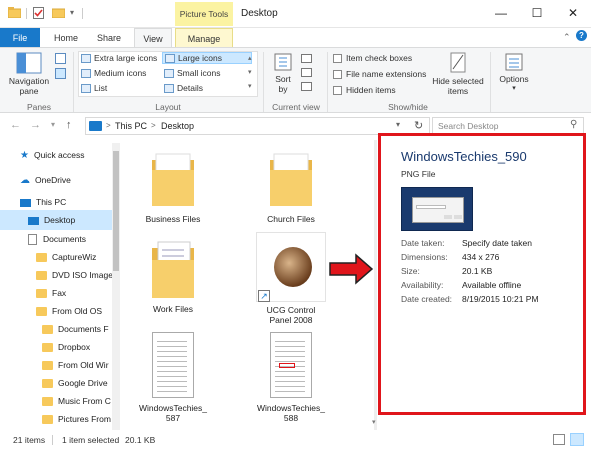 The width and height of the screenshot is (591, 450). I want to click on nav-item-folder: Music From C, so click(56, 401).